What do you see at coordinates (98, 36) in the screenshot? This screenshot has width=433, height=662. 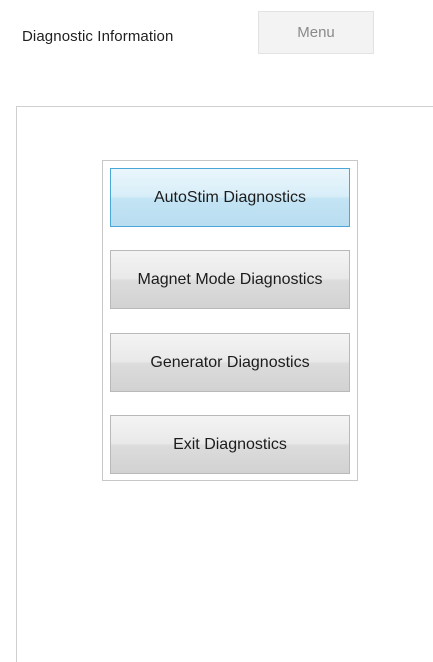 I see `page-title: Diagnostic Information` at bounding box center [98, 36].